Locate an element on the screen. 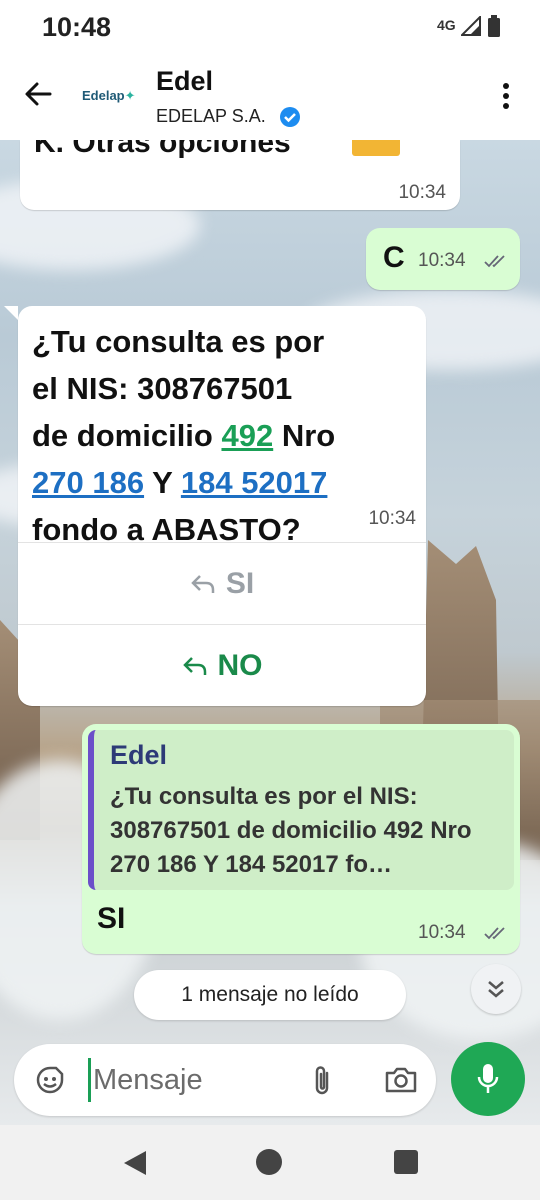 The image size is (540, 1200). attach-paperclip-icon is located at coordinates (322, 1081).